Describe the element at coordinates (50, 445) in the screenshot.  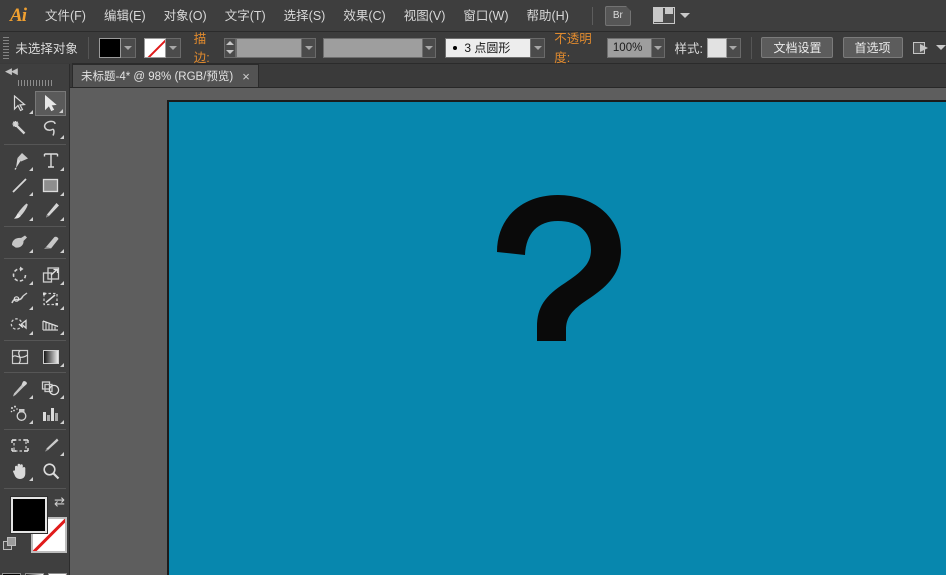
I see `slice-tool` at that location.